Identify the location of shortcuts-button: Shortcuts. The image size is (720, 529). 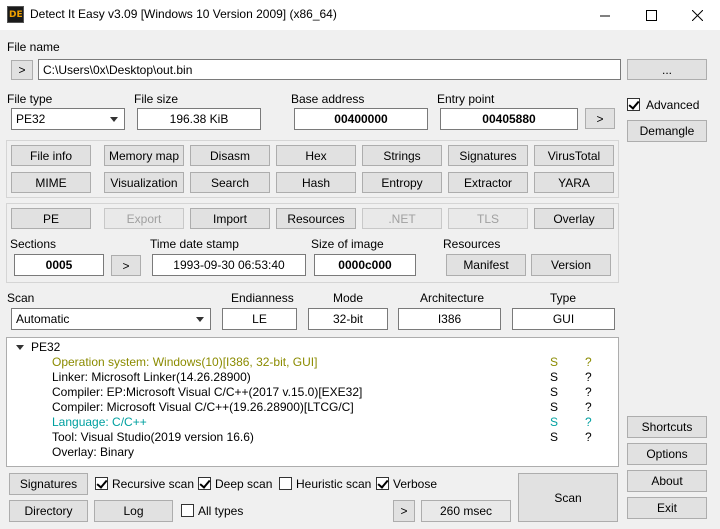
(667, 427).